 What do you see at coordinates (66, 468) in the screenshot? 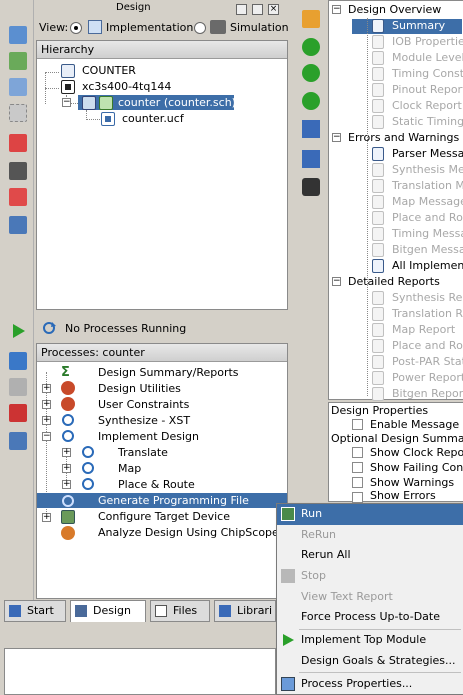
I see `expand-map: +` at bounding box center [66, 468].